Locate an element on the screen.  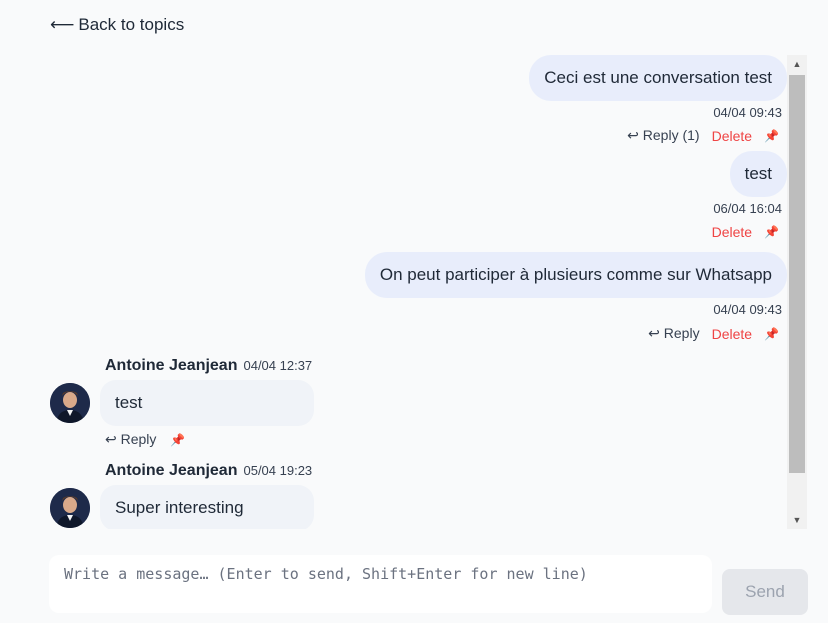
message-actions: ↩ Reply Delete 📌 is located at coordinates (713, 333).